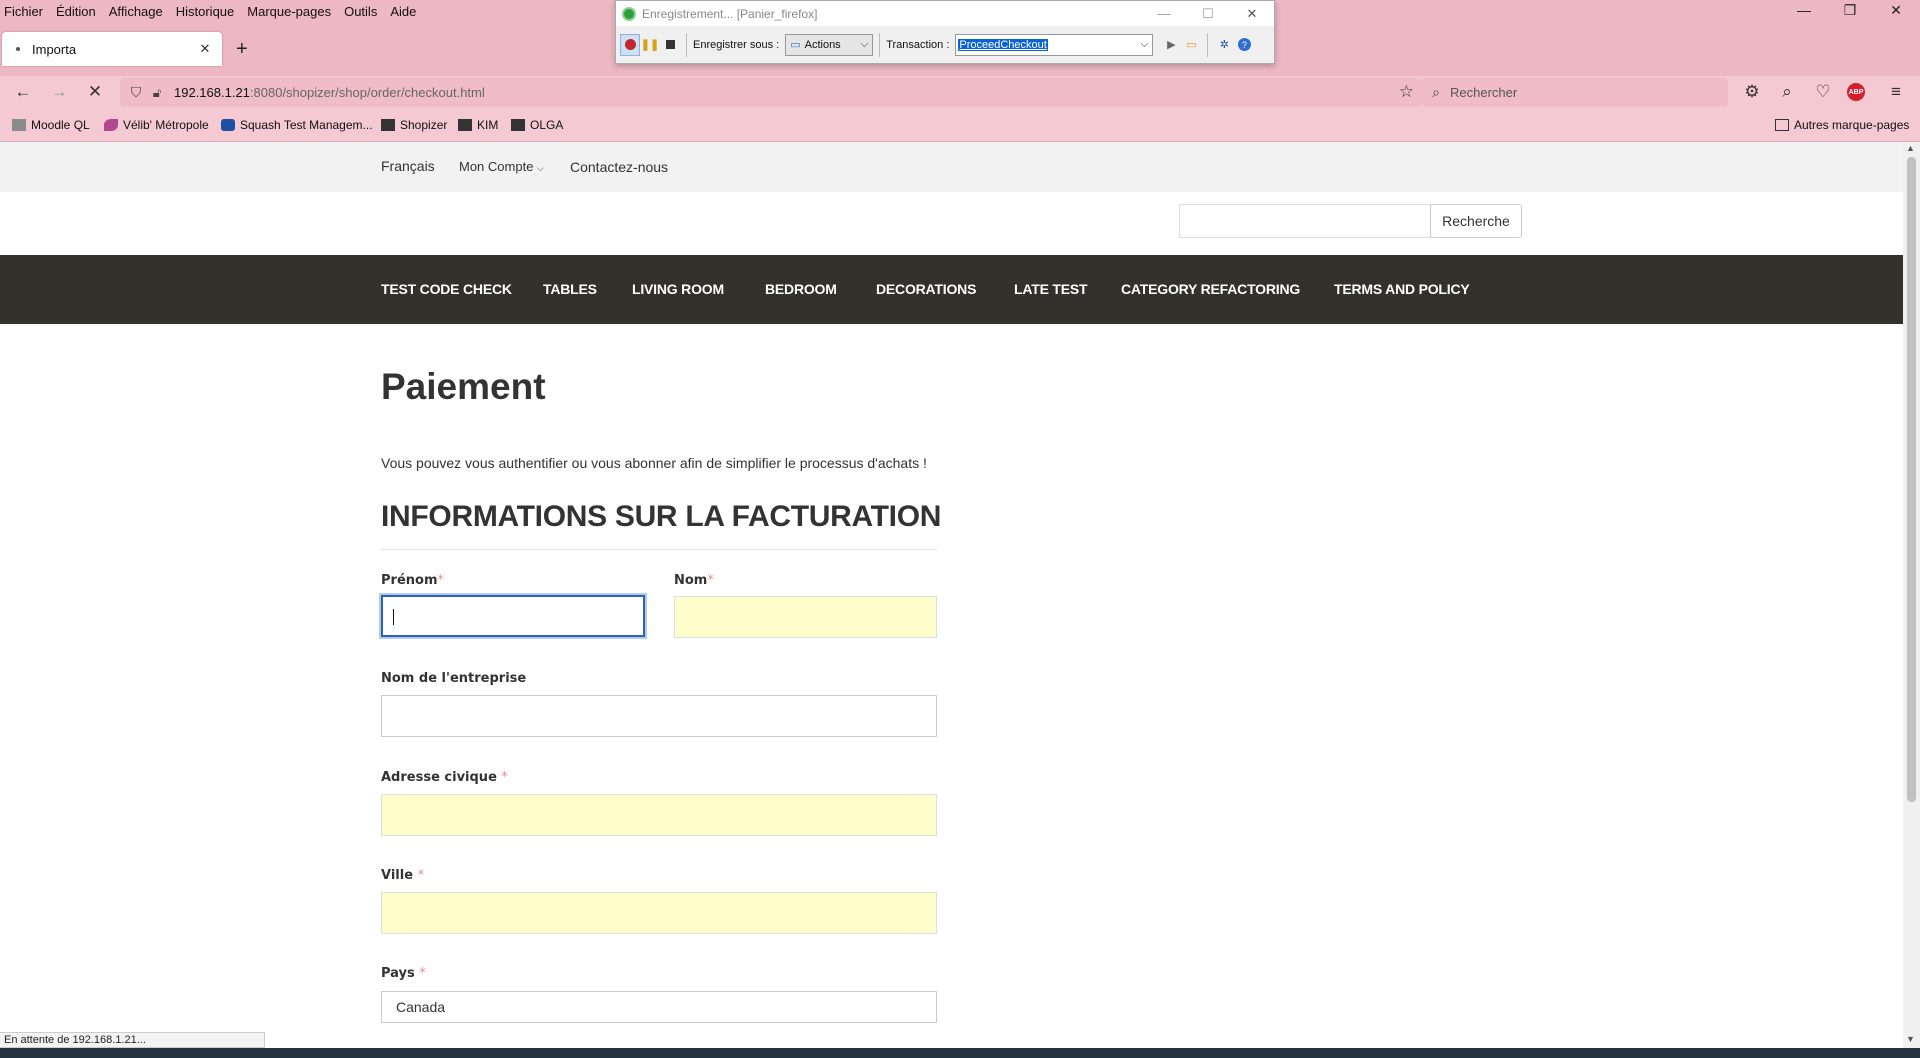 The image size is (1920, 1058). Describe the element at coordinates (805, 617) in the screenshot. I see `last-name-input` at that location.